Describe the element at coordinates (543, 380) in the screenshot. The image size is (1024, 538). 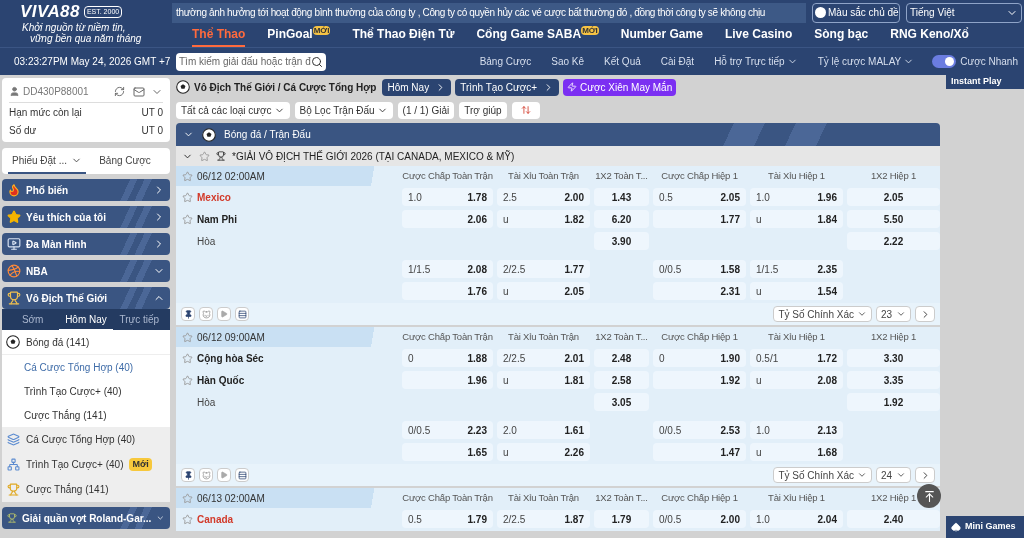
I see `odds-cell: u 1.81` at that location.